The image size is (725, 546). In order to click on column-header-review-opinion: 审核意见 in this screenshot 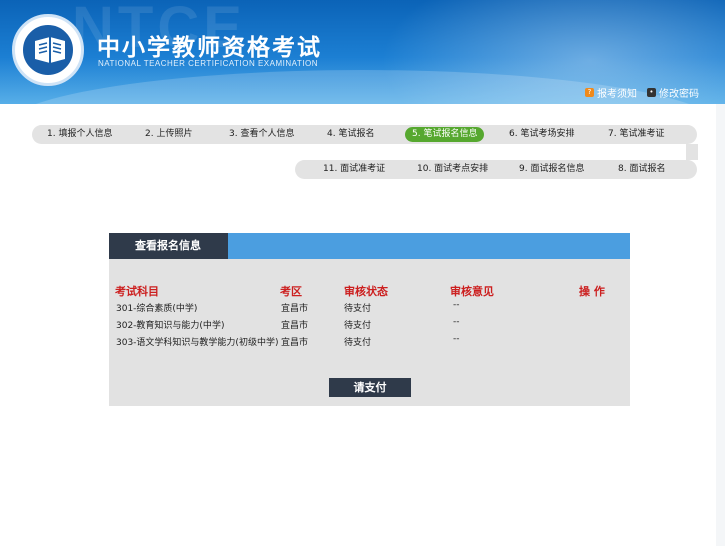, I will do `click(472, 291)`.